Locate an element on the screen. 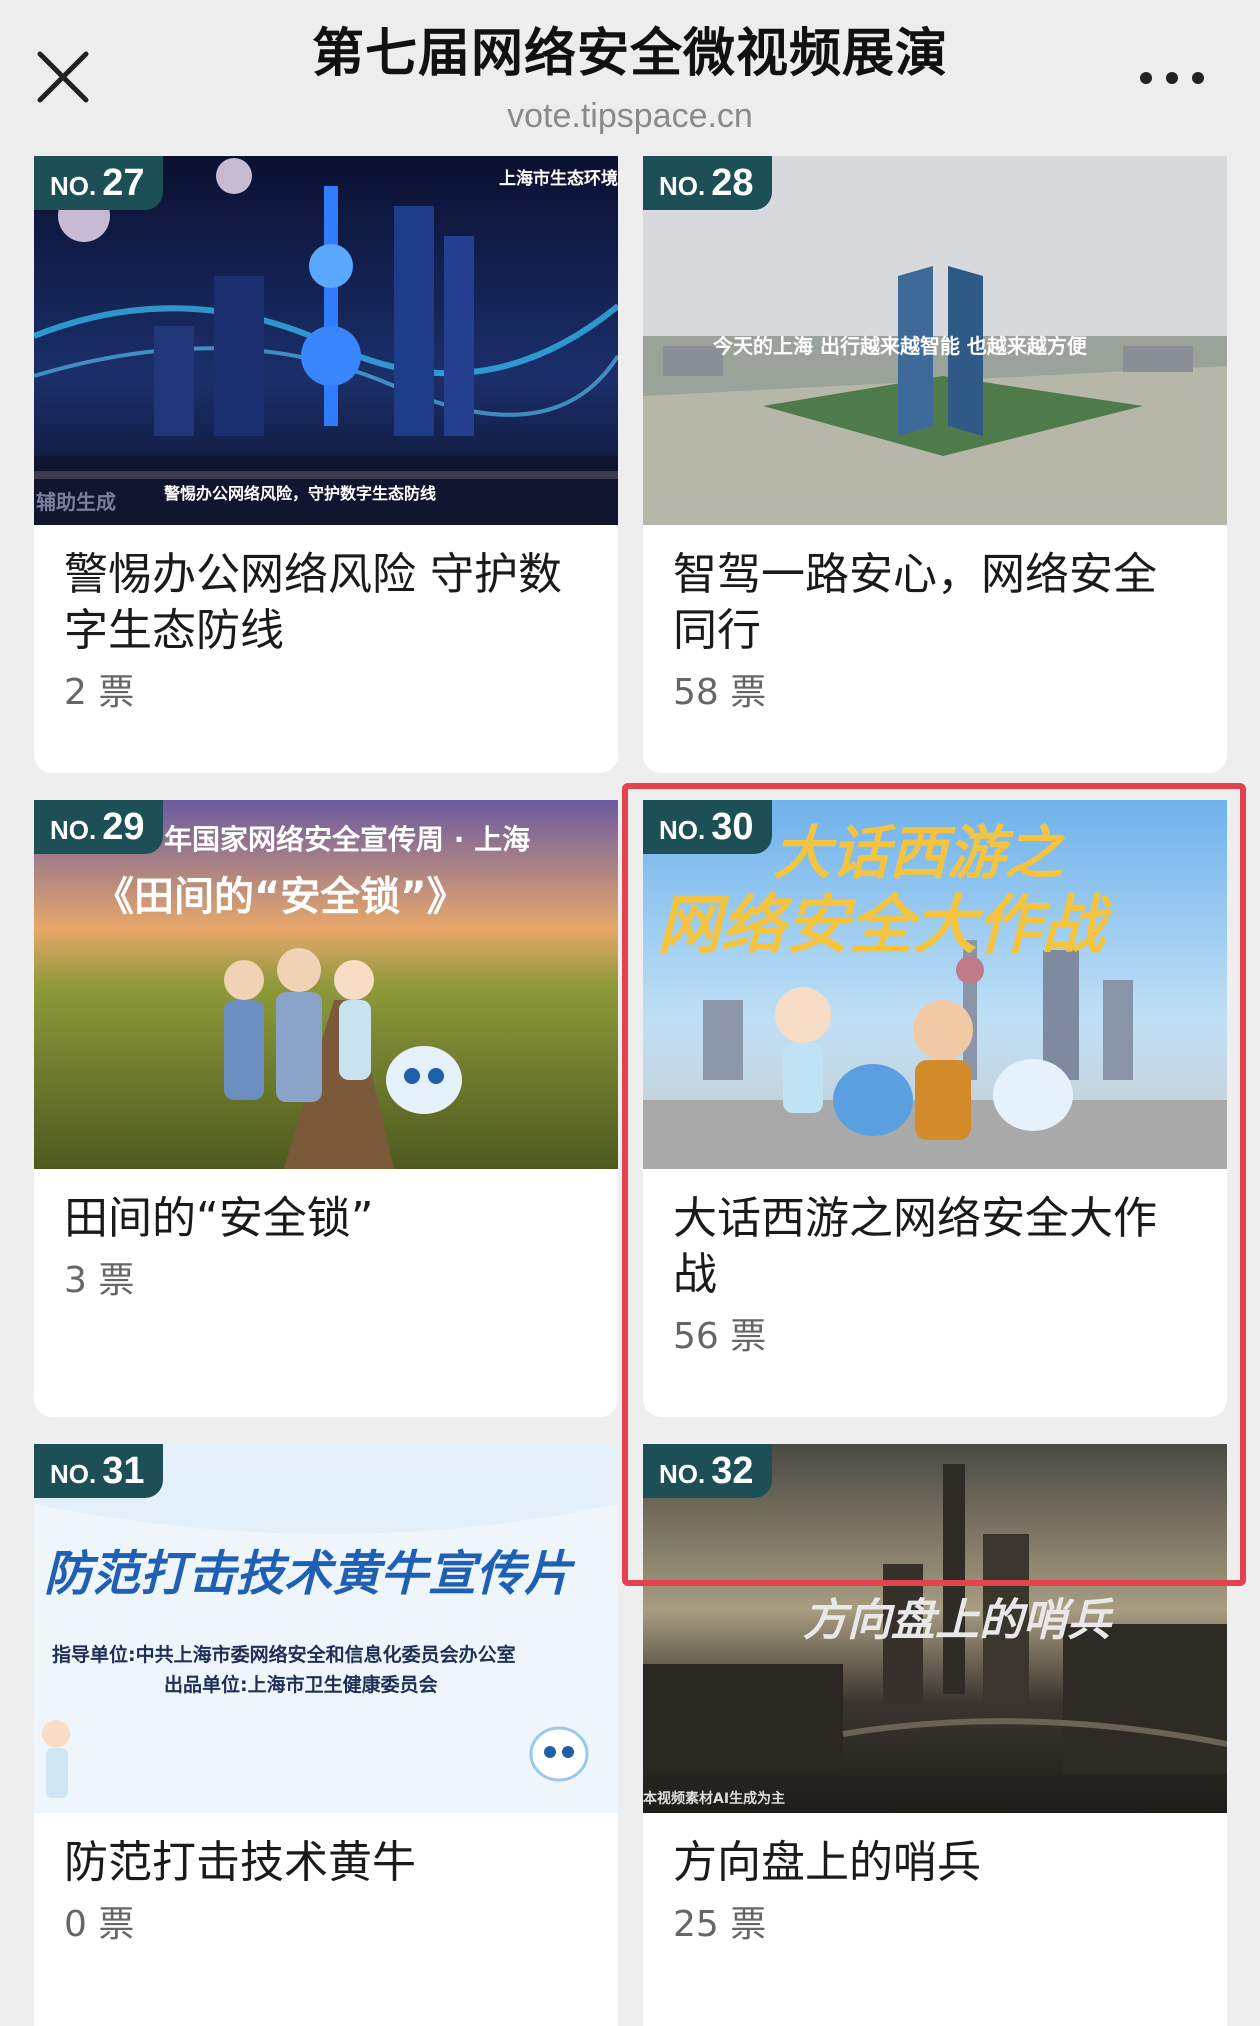 Image resolution: width=1260 pixels, height=2026 pixels. vote-count: 2 票 is located at coordinates (326, 689).